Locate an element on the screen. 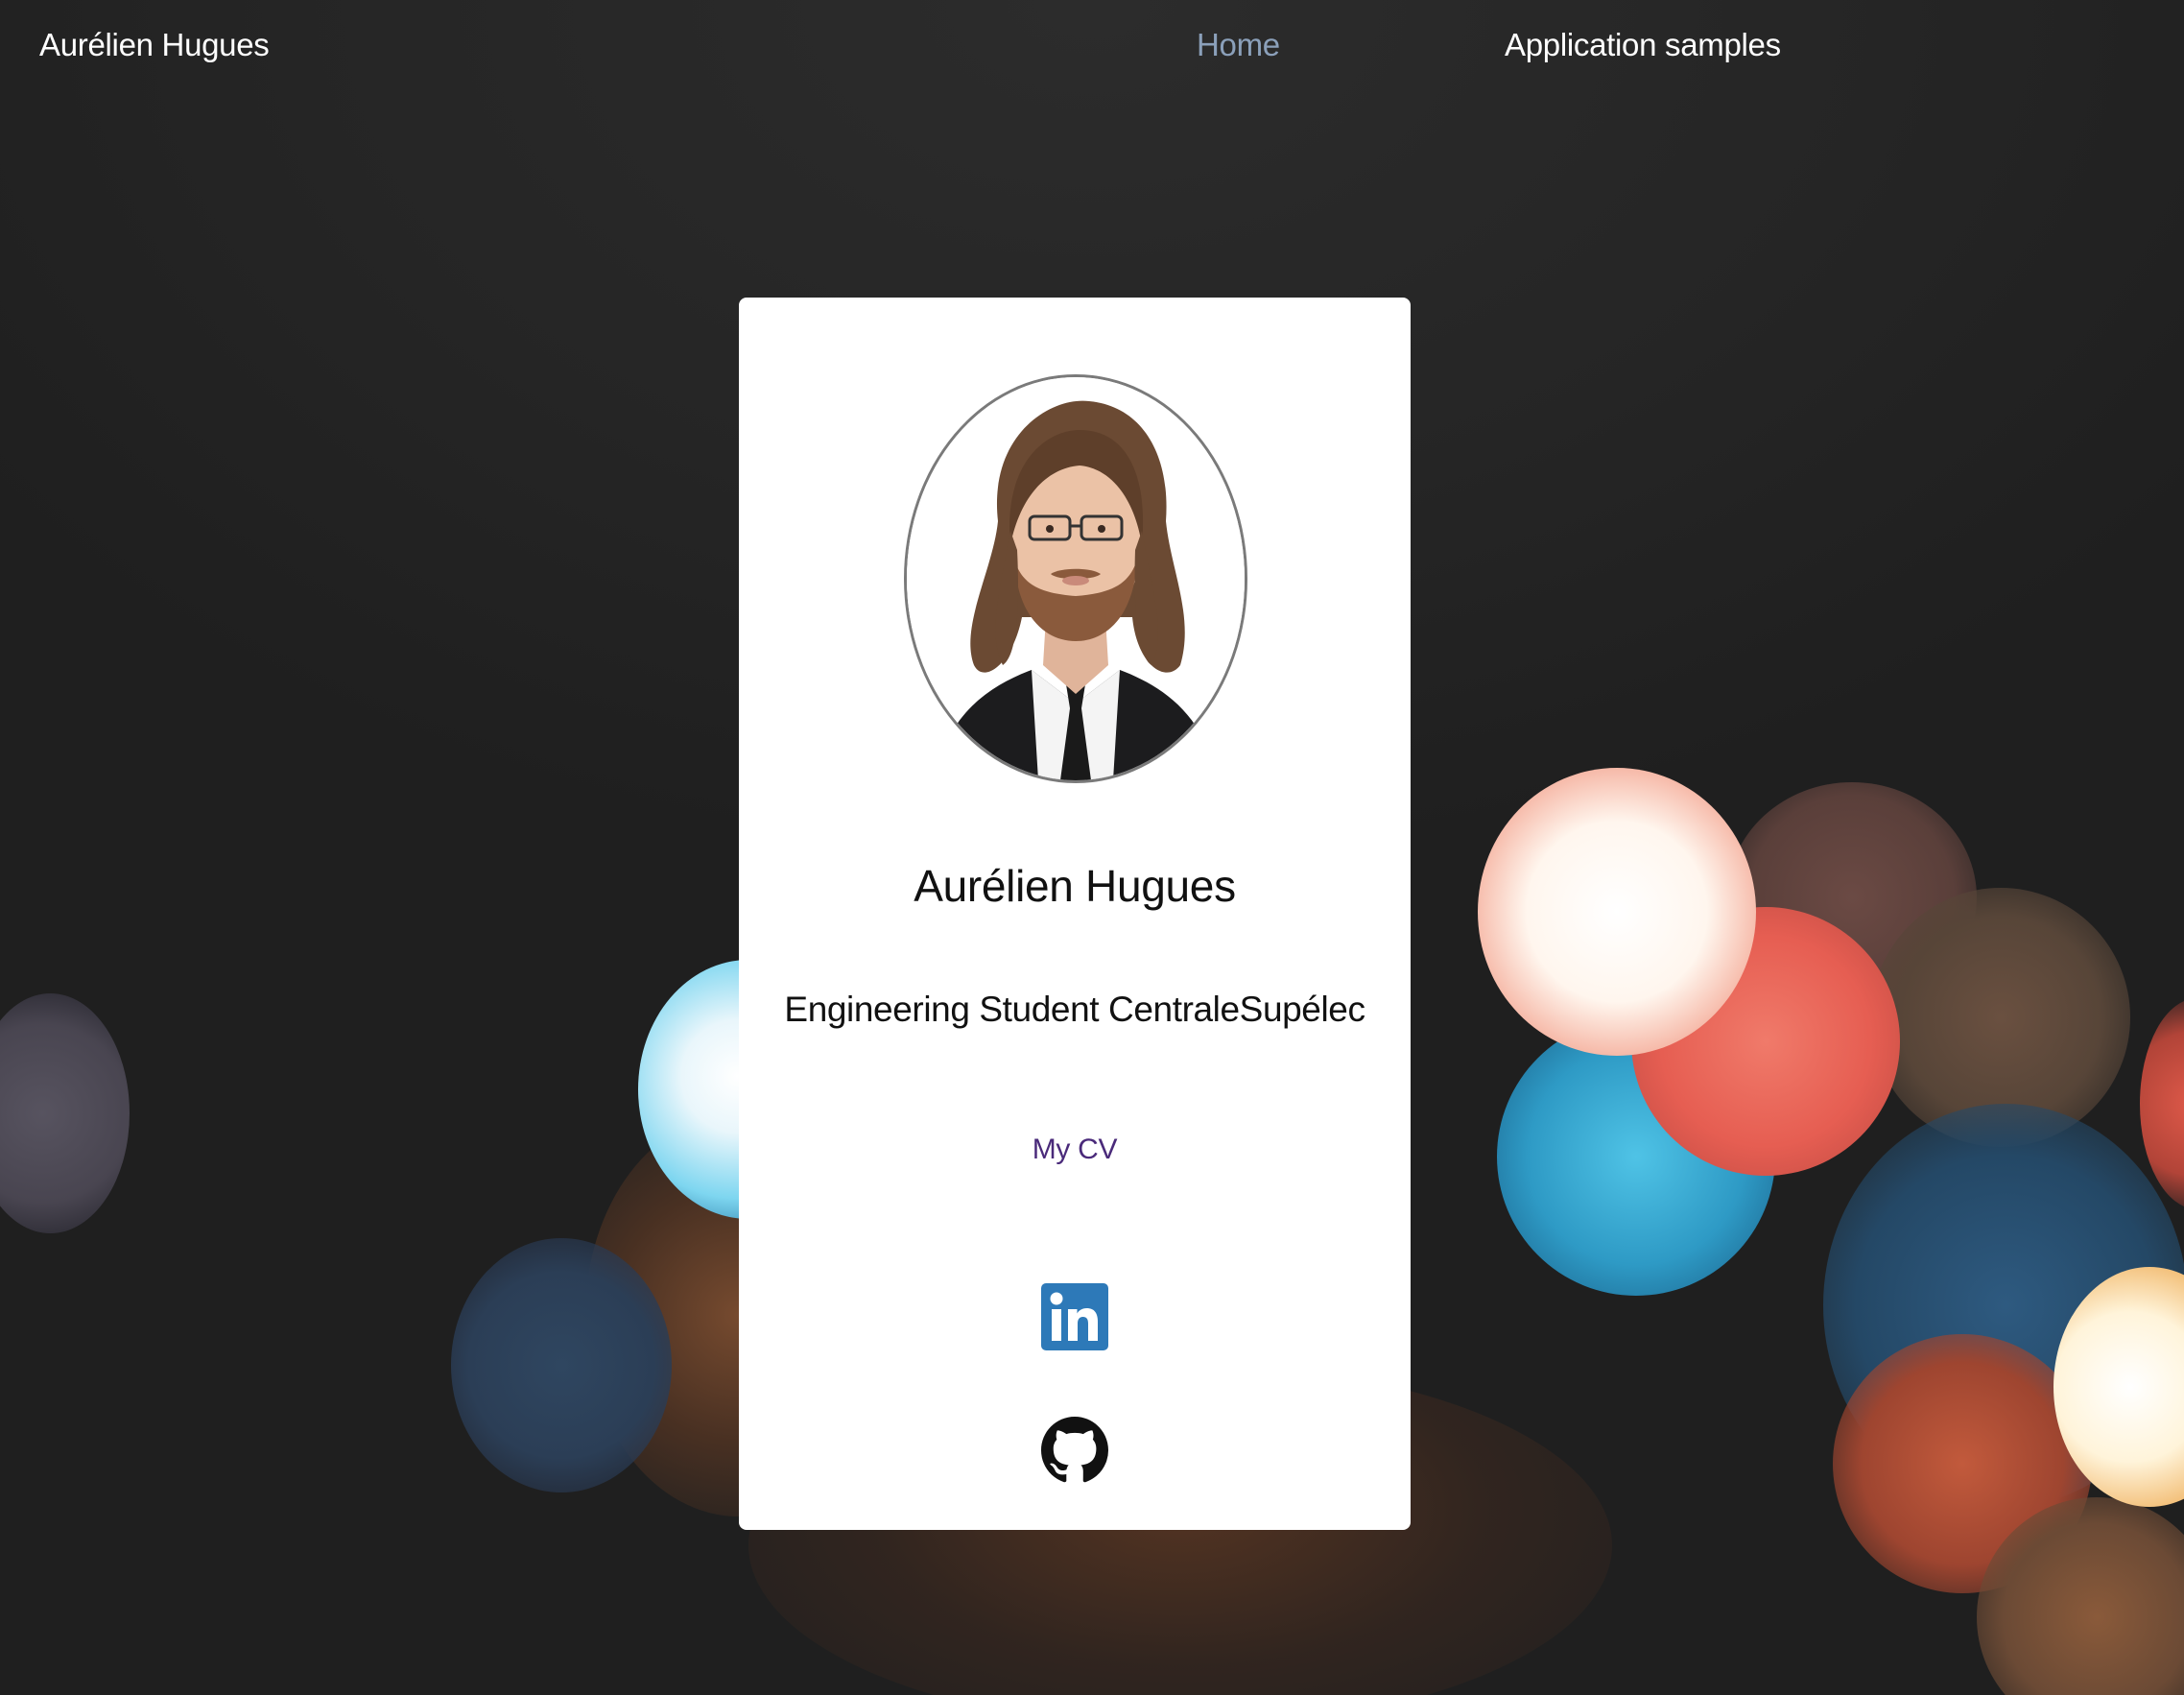 The width and height of the screenshot is (2184, 1695). profile-name: Aurélien Hugues is located at coordinates (1075, 886).